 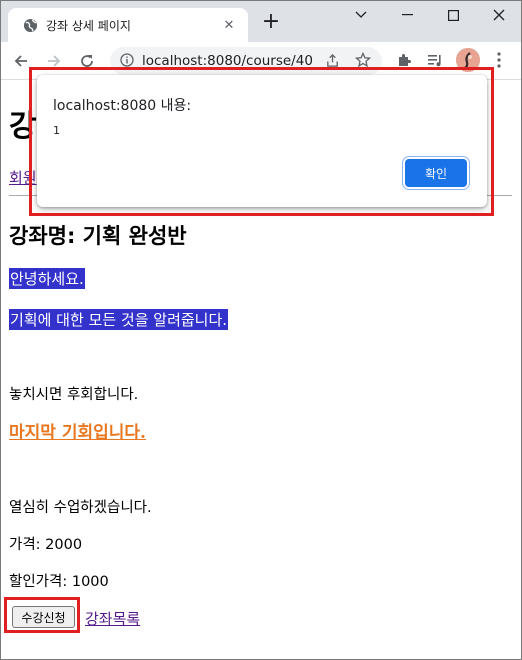 I want to click on more-options-icon, so click(x=499, y=60).